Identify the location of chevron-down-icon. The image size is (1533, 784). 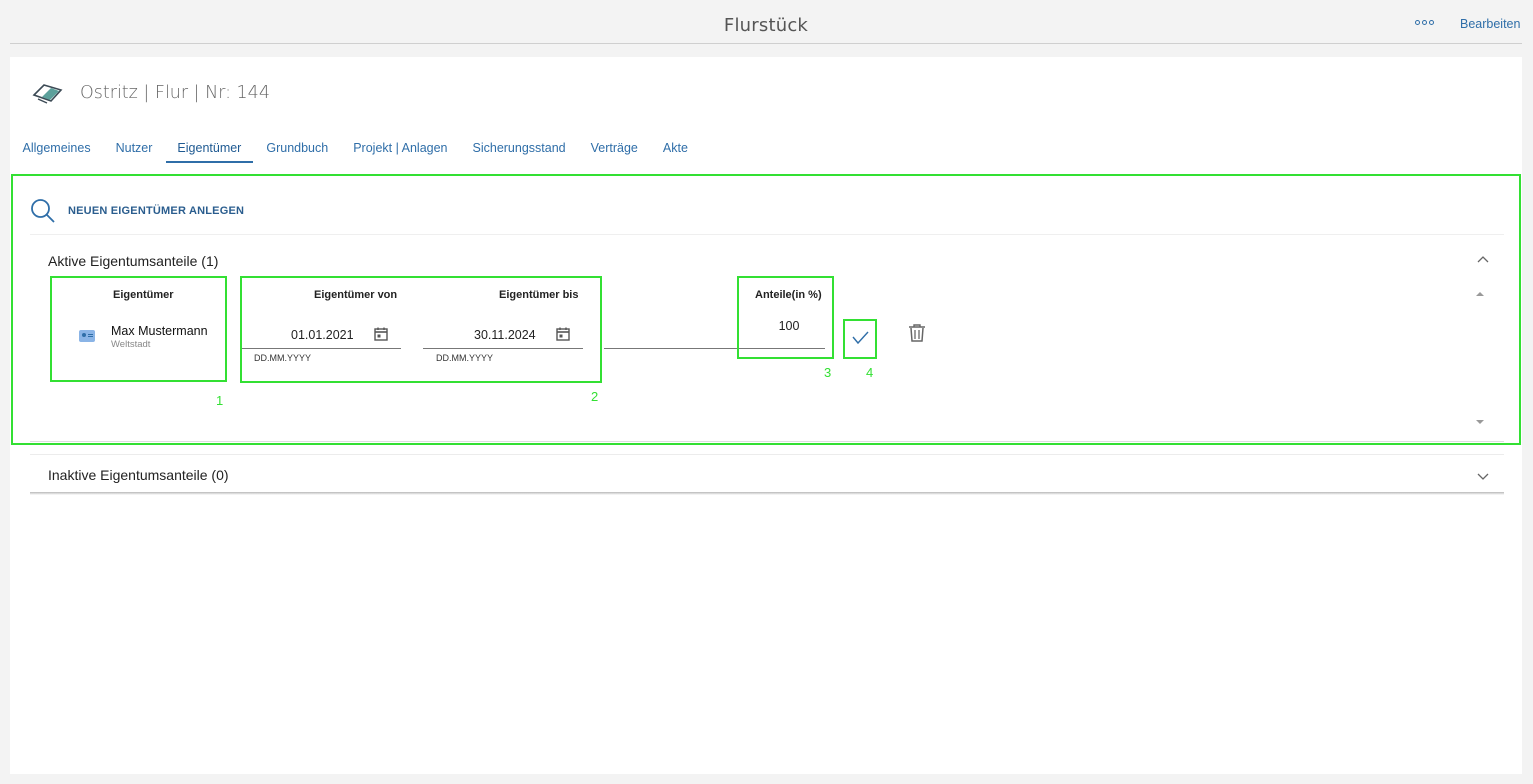
(1483, 477).